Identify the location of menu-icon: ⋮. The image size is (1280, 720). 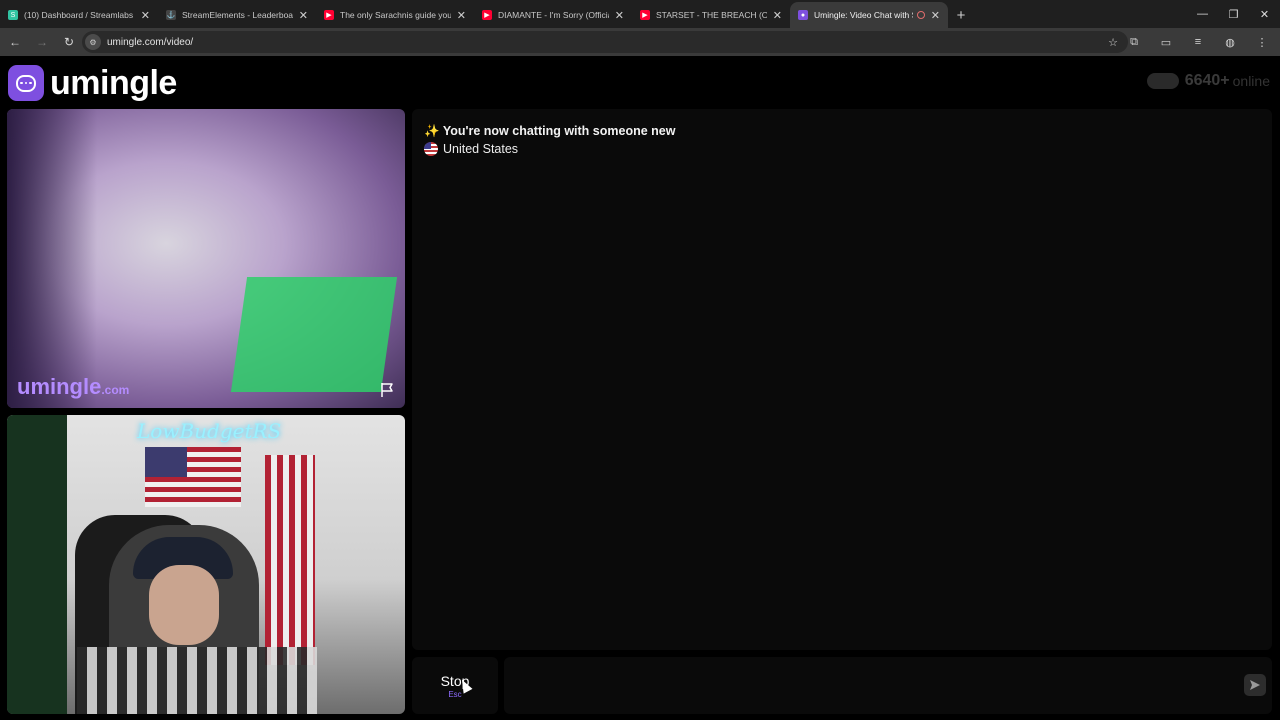
(1262, 42).